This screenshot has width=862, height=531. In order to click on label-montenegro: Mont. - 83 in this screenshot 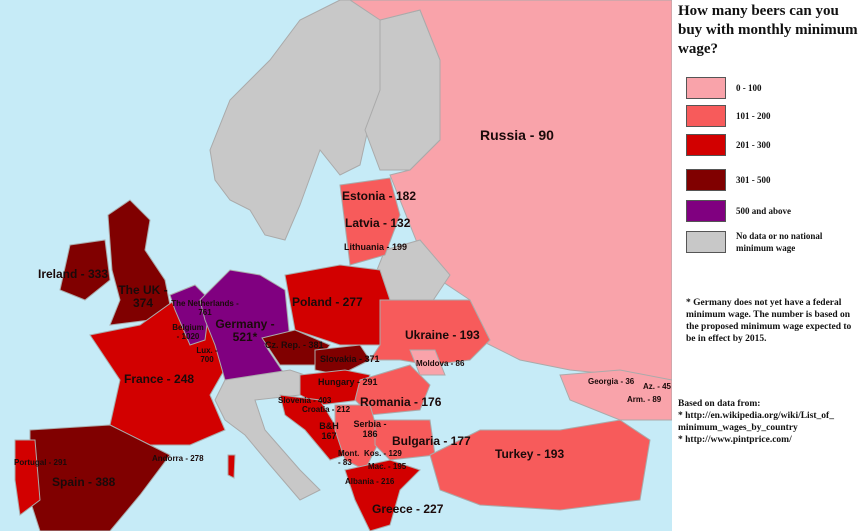, I will do `click(349, 458)`.